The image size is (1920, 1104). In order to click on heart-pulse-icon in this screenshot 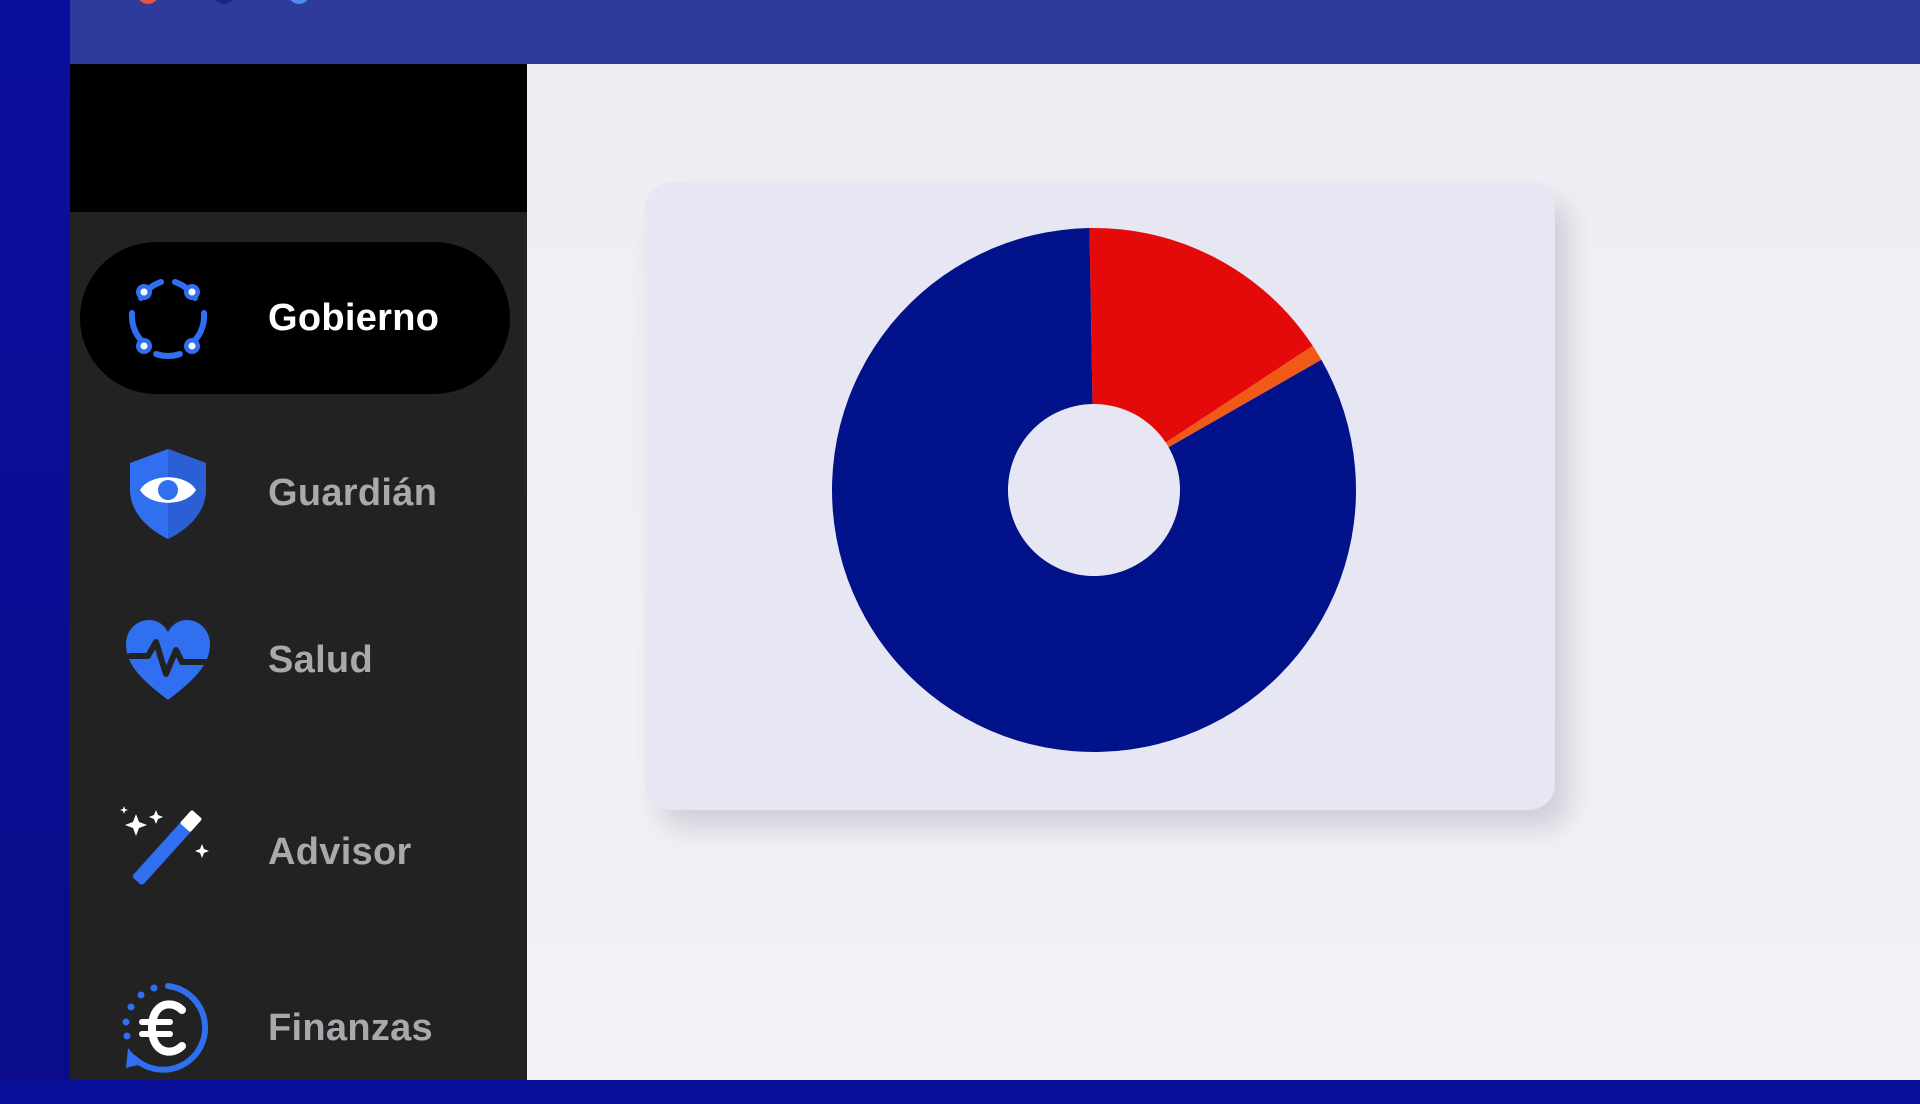, I will do `click(168, 660)`.